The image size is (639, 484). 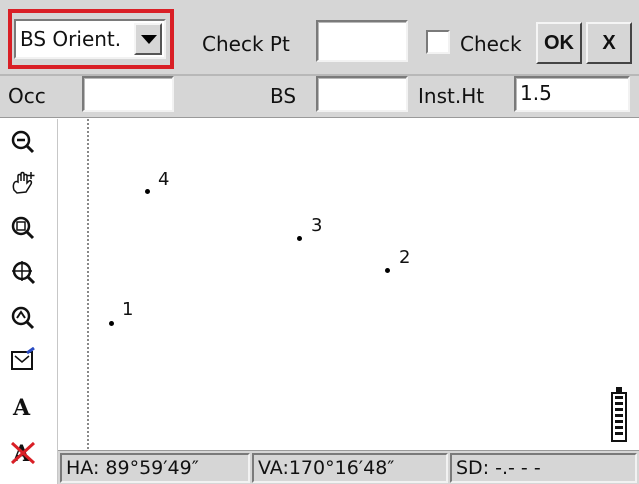 I want to click on point-label: 2, so click(x=405, y=257).